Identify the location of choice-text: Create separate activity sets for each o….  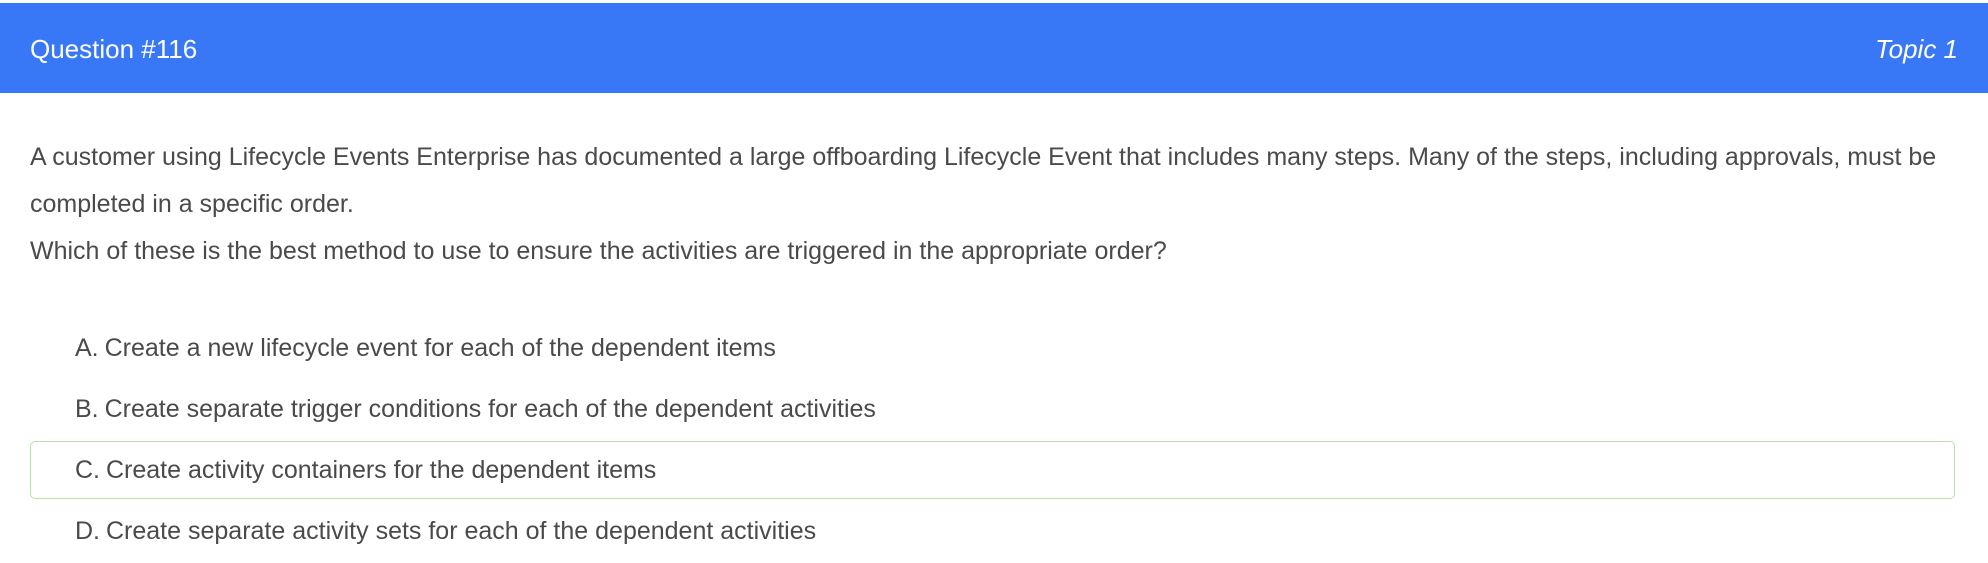
(461, 531).